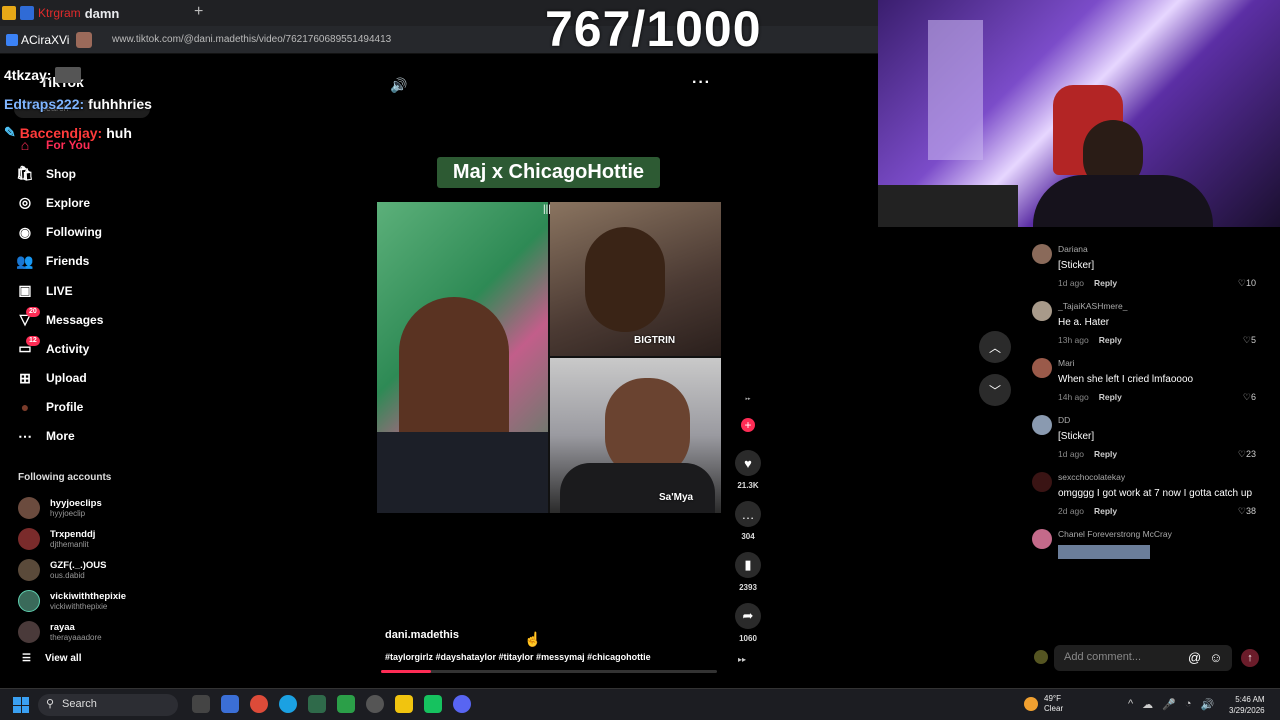 This screenshot has width=1280, height=720. What do you see at coordinates (69, 545) in the screenshot?
I see `account-handle: djthemanlit` at bounding box center [69, 545].